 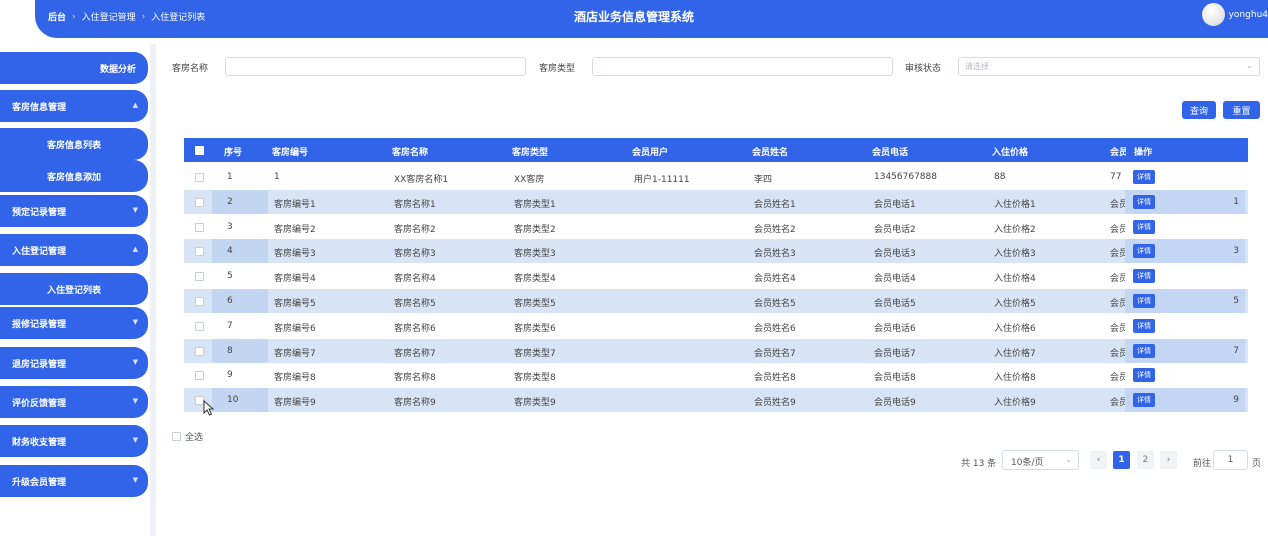 I want to click on sidebar-item-data-analysis: 数据分析, so click(x=74, y=68).